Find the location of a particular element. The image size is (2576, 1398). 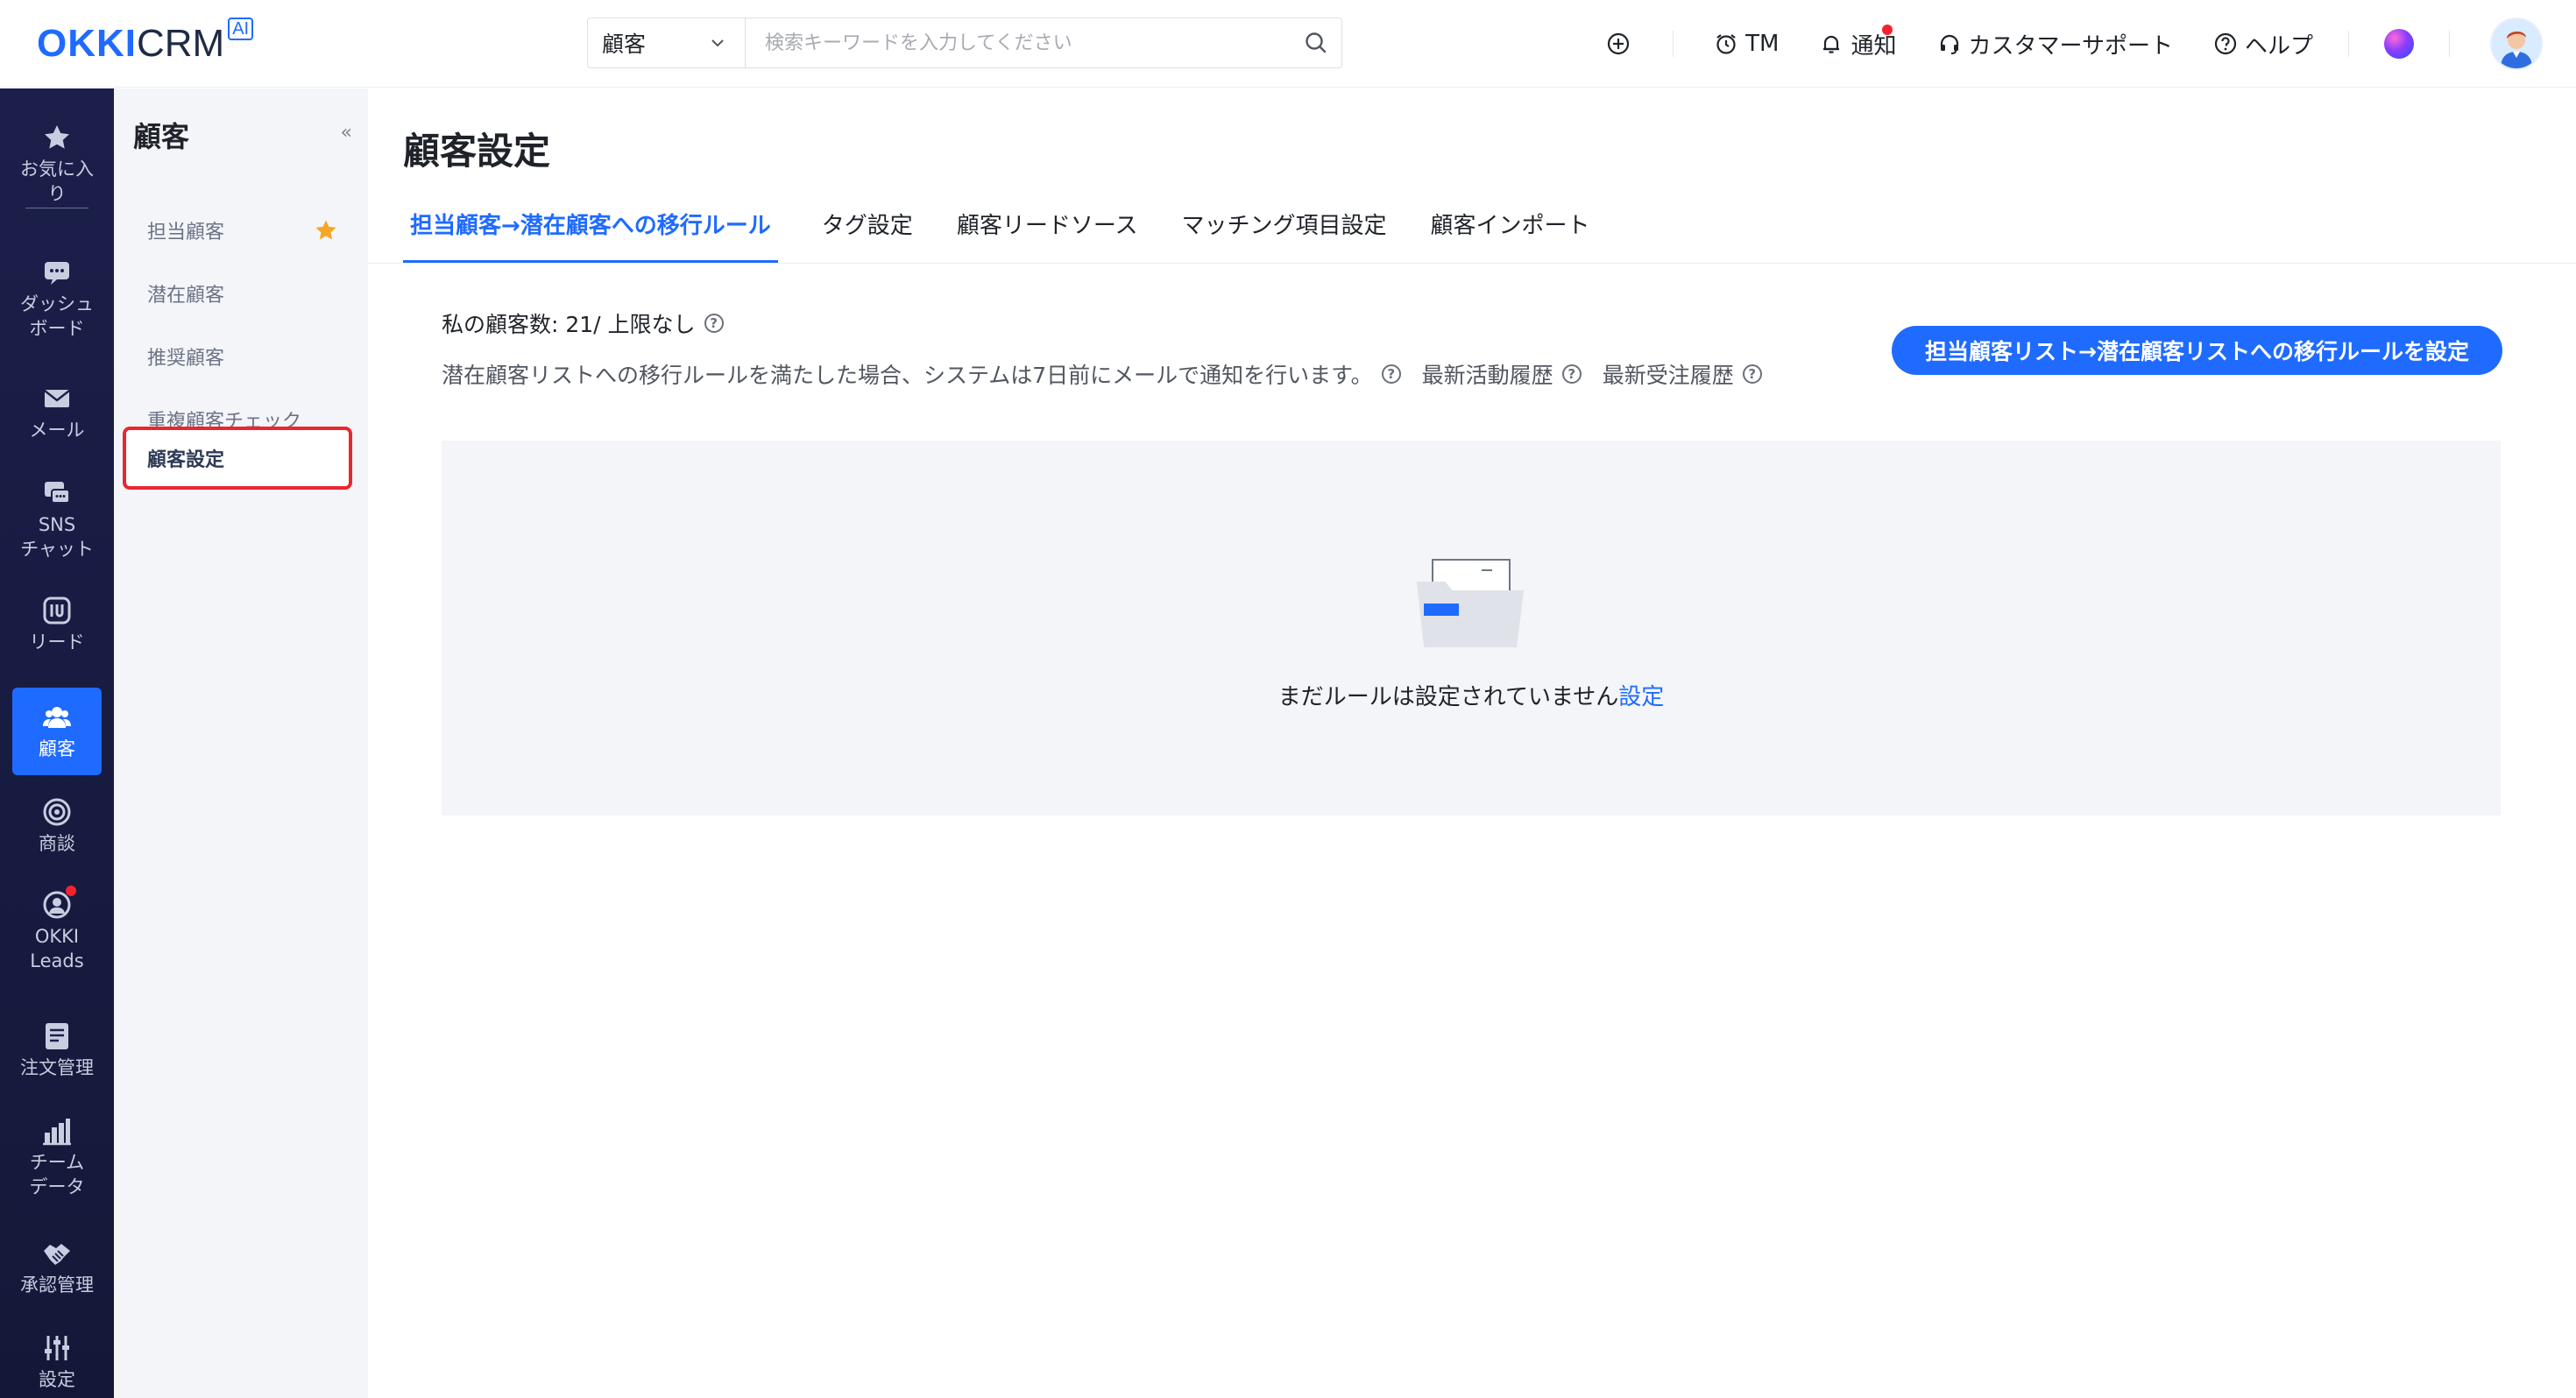

rail-item-deals: 商談 is located at coordinates (57, 826).